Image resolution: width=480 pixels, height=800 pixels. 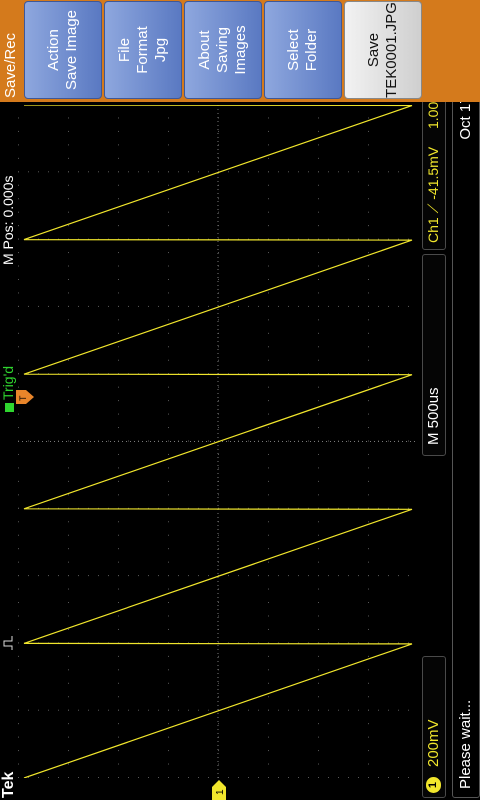 What do you see at coordinates (8, 784) in the screenshot?
I see `brand-logo: Tek` at bounding box center [8, 784].